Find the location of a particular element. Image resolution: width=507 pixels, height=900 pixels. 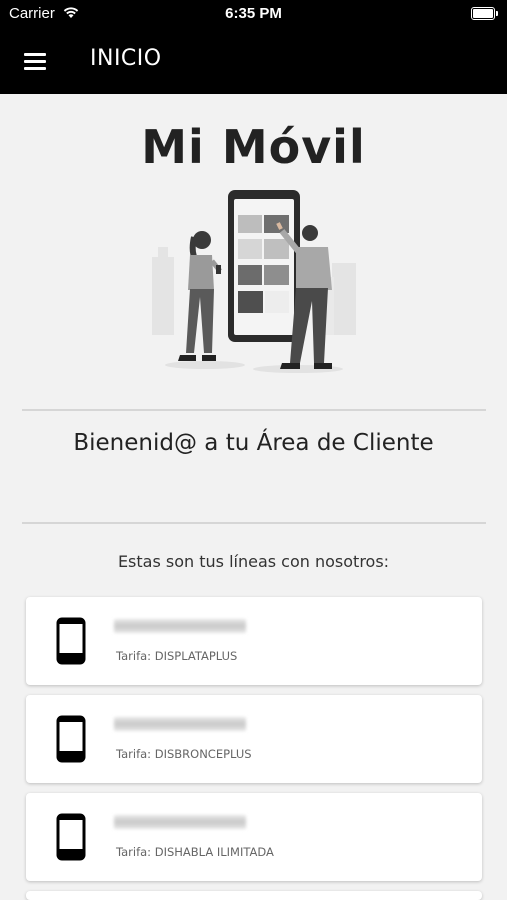

status-bar: Carrier 6:35 PM is located at coordinates (253, 14).